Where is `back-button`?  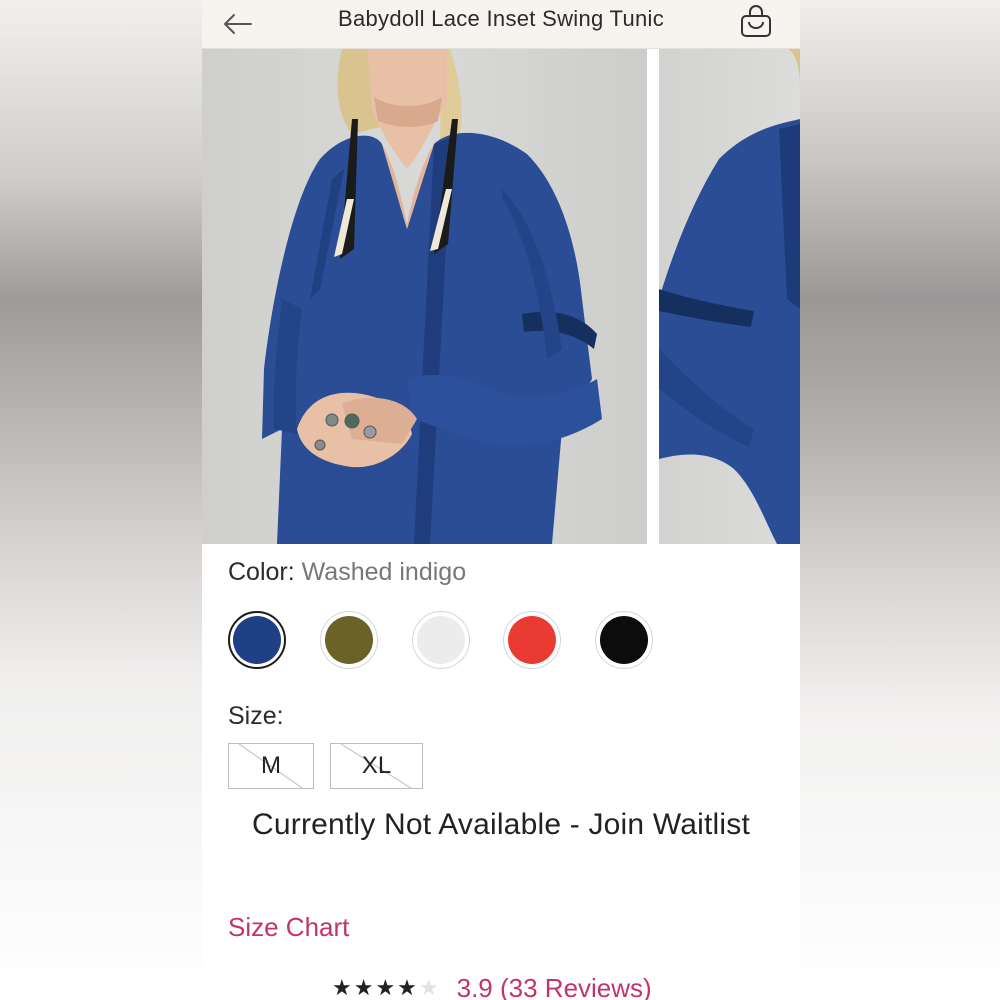 back-button is located at coordinates (238, 24).